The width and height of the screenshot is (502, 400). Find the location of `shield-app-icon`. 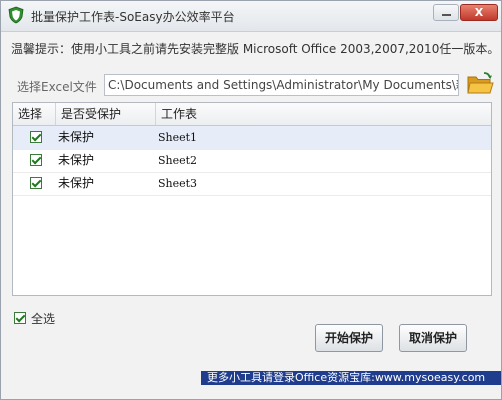

shield-app-icon is located at coordinates (16, 15).